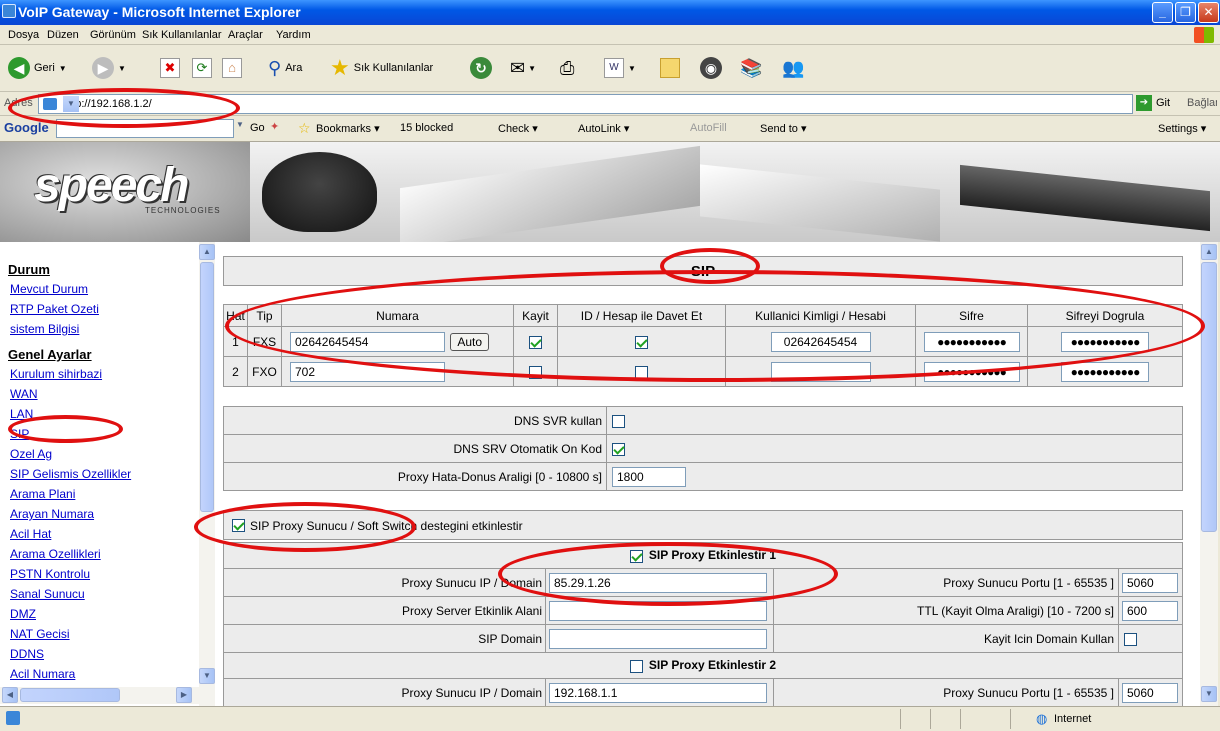  Describe the element at coordinates (122, 68) in the screenshot. I see `forward-dropdown-icon: ▼` at that location.